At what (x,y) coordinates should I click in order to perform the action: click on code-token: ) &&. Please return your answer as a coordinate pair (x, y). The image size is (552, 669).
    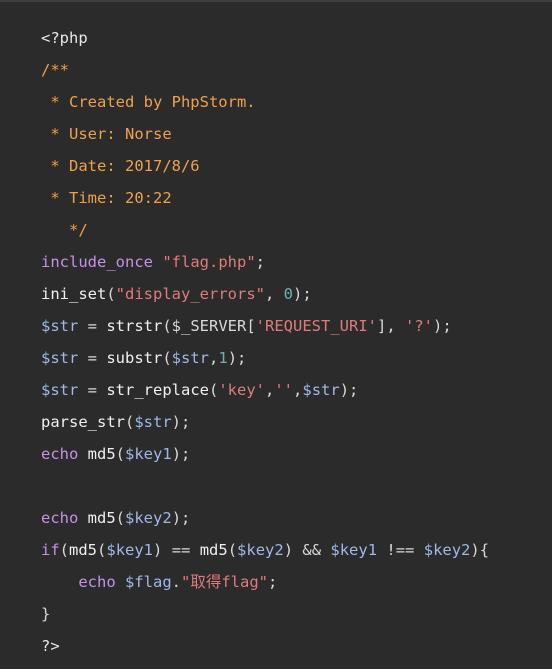
    Looking at the image, I should click on (307, 550).